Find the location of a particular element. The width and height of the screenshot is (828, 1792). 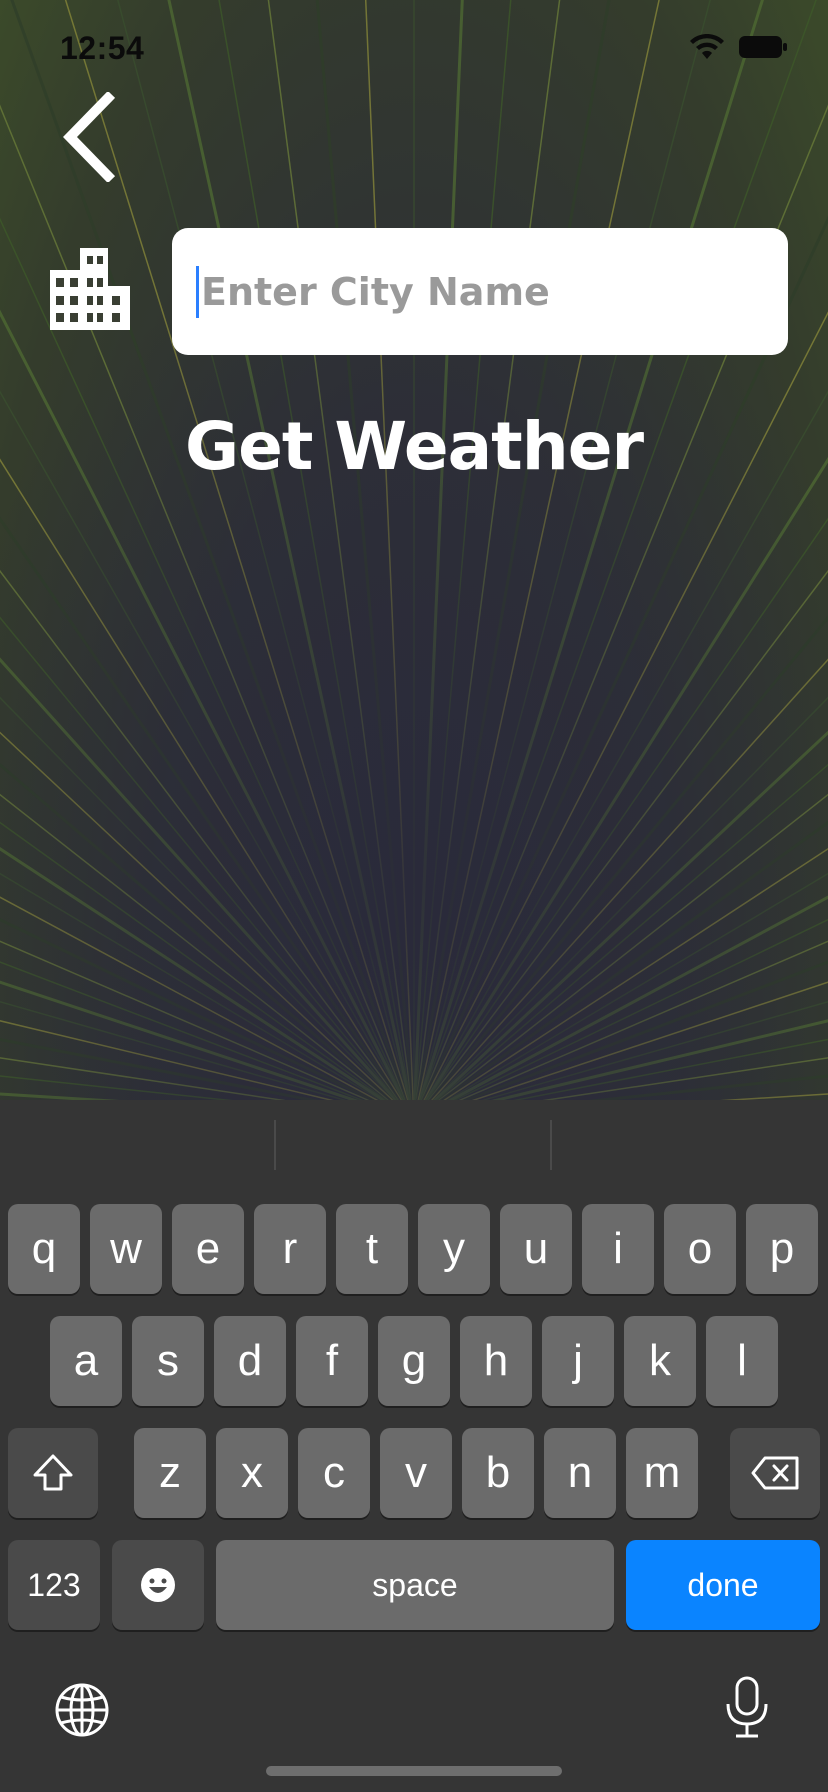

key-u: u is located at coordinates (536, 1249).